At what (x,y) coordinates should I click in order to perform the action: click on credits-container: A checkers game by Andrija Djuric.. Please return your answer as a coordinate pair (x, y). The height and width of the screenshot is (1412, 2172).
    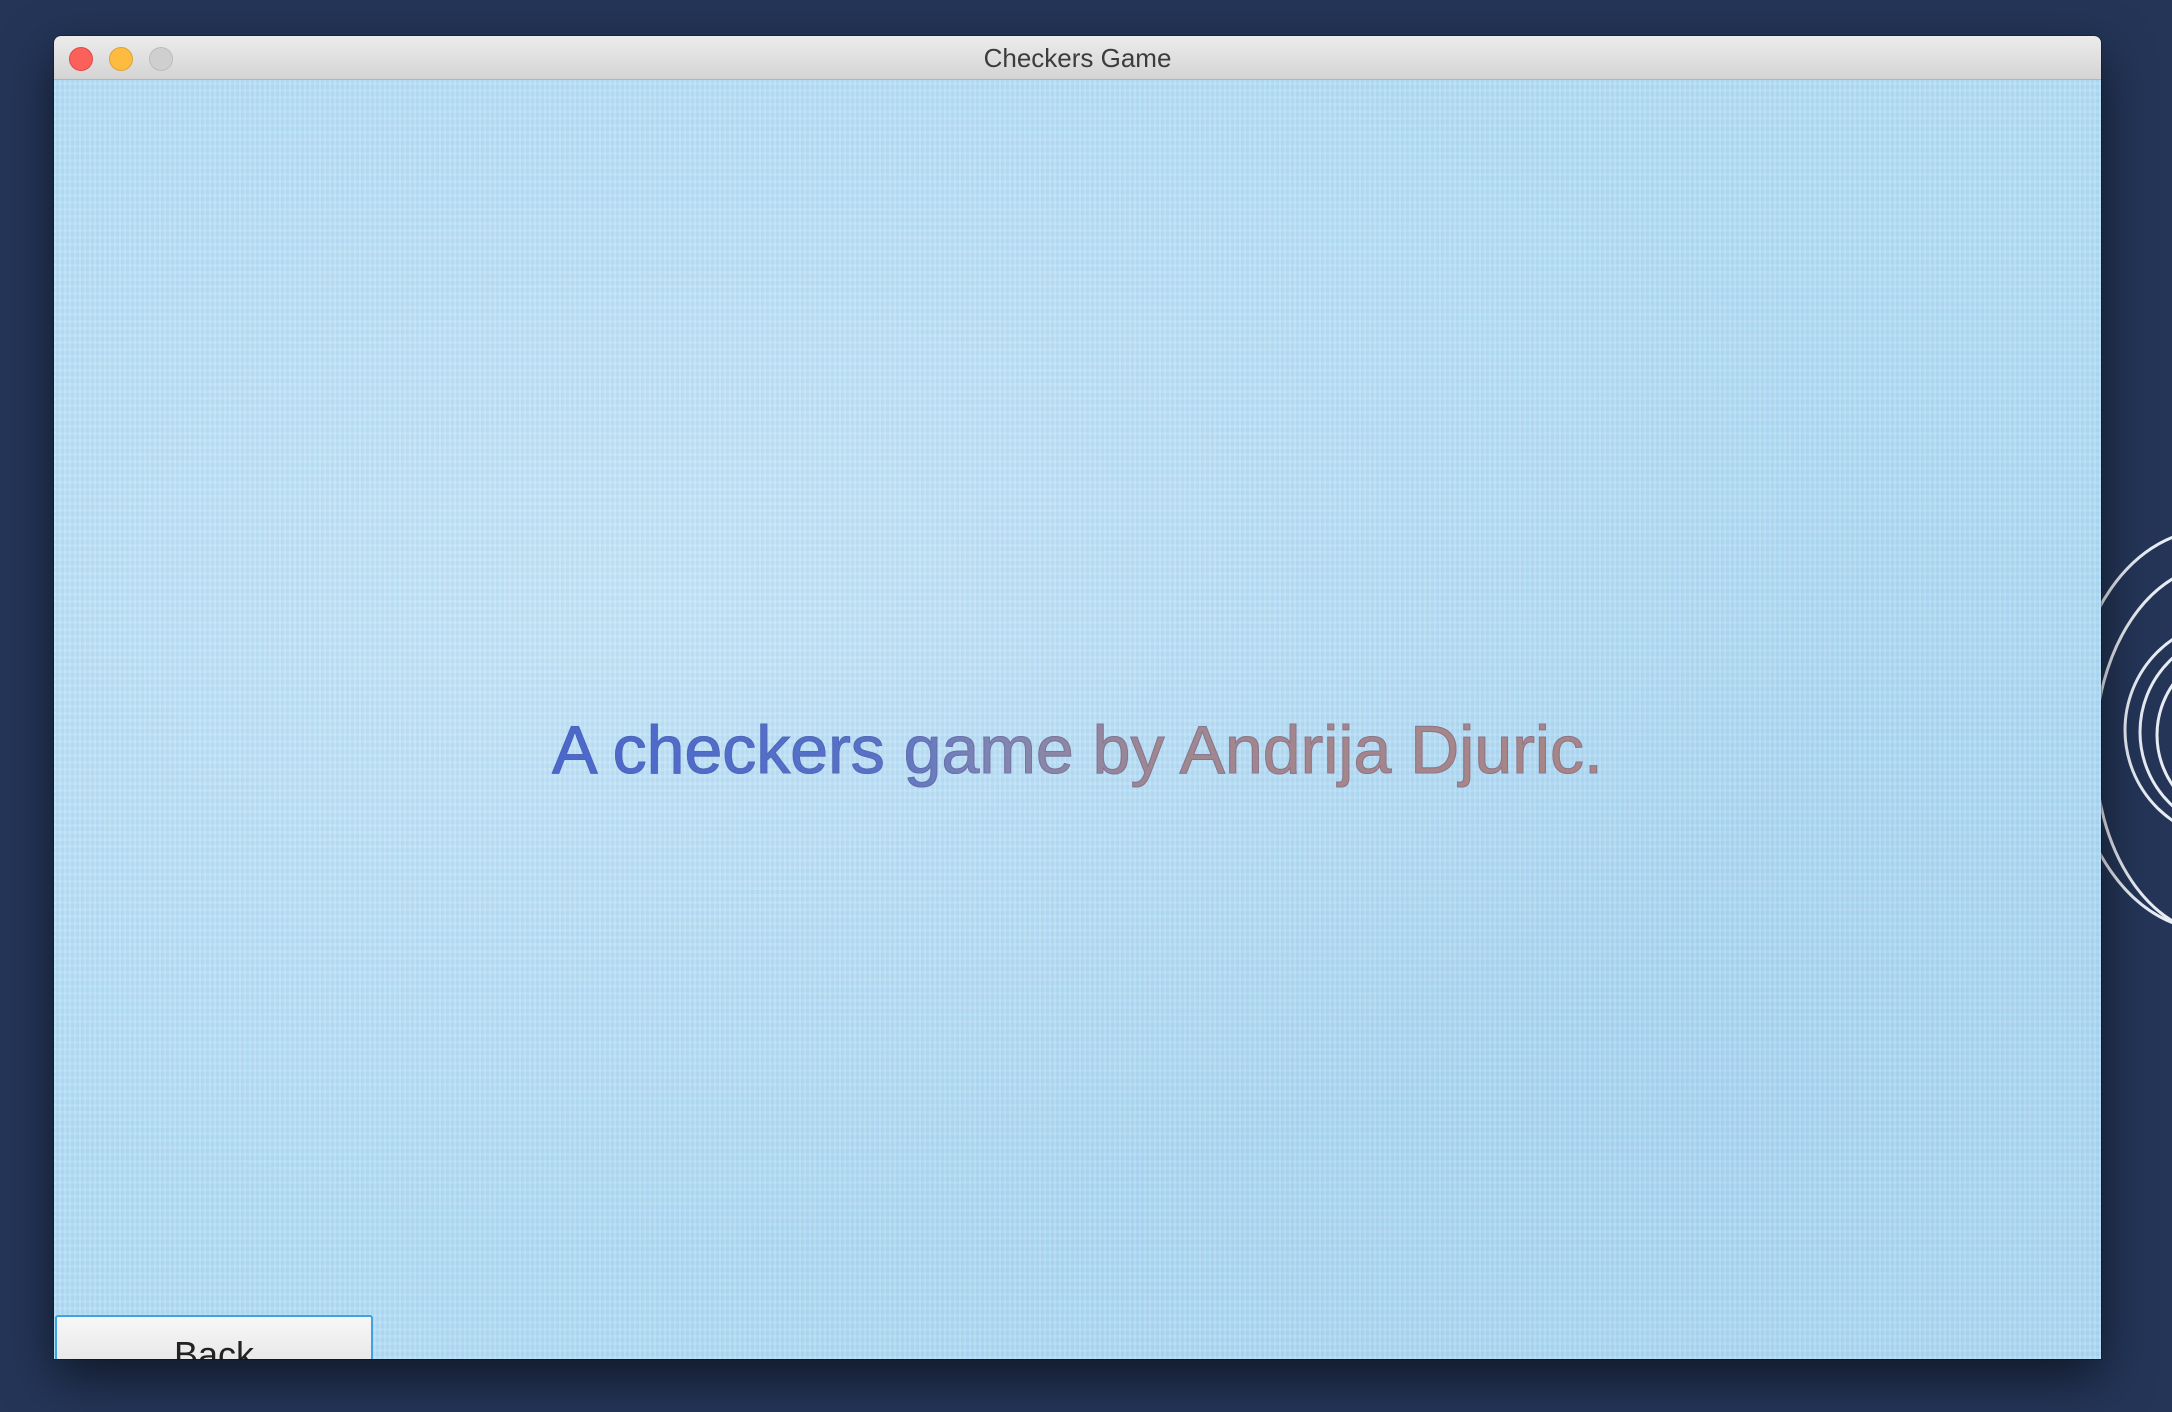
    Looking at the image, I should click on (1077, 750).